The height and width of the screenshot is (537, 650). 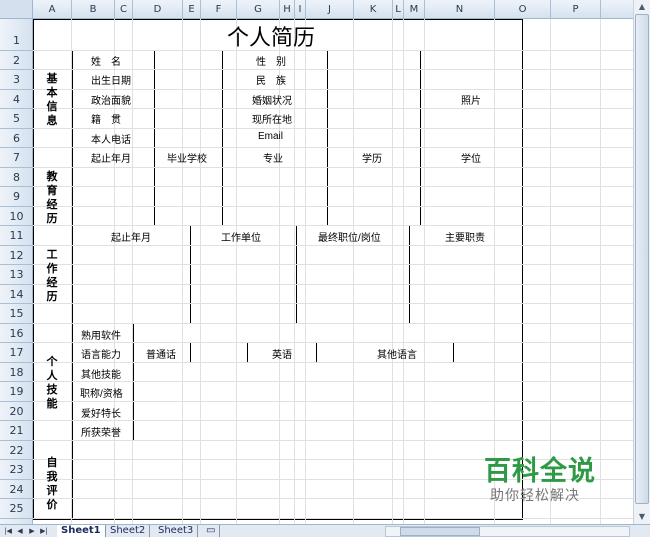 I want to click on row-header-6: 6, so click(x=16, y=138).